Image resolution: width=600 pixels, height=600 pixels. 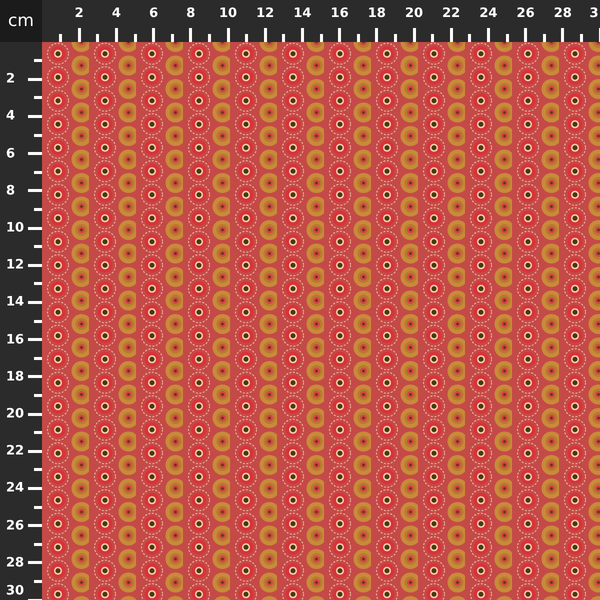 What do you see at coordinates (21, 21) in the screenshot?
I see `unit-label: cm` at bounding box center [21, 21].